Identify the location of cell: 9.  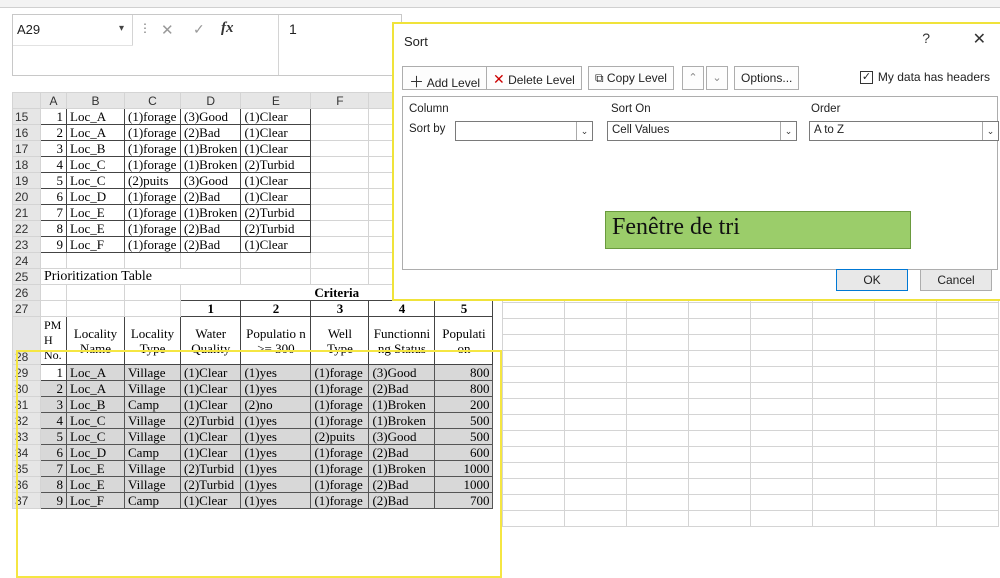
(53, 244).